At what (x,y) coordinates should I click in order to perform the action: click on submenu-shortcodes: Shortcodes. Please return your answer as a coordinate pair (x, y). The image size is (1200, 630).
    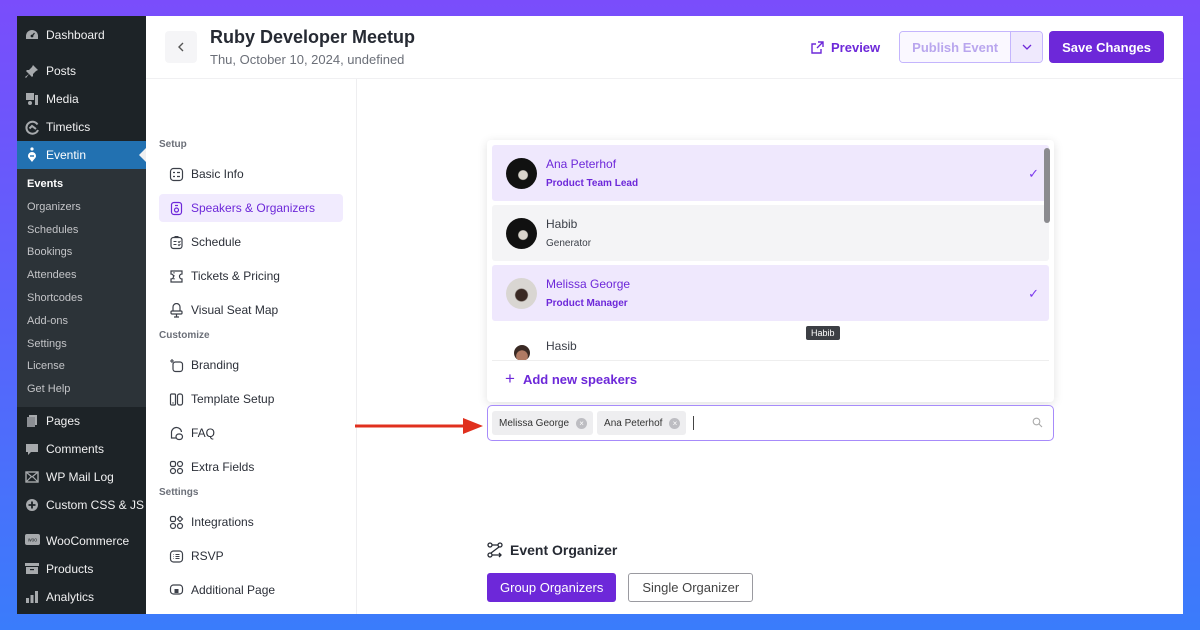
    Looking at the image, I should click on (81, 298).